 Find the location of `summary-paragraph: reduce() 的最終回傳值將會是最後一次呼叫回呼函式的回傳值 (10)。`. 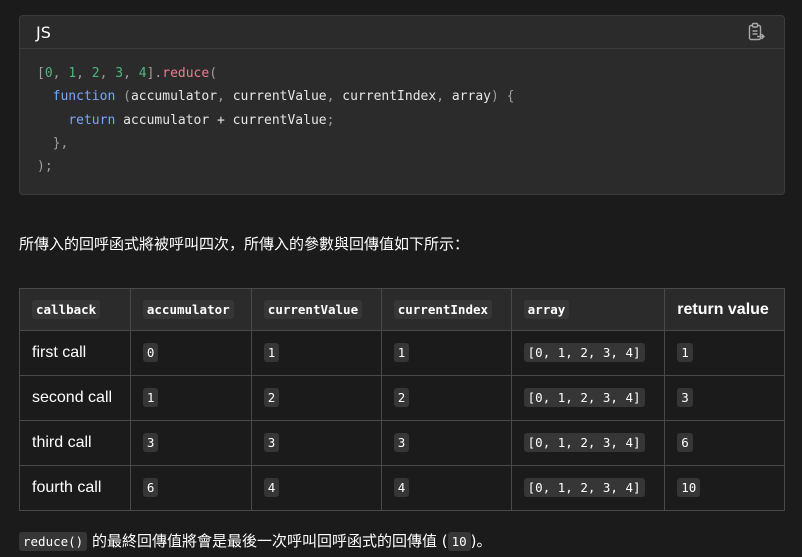

summary-paragraph: reduce() 的最終回傳值將會是最後一次呼叫回呼函式的回傳值 (10)。 is located at coordinates (255, 540).